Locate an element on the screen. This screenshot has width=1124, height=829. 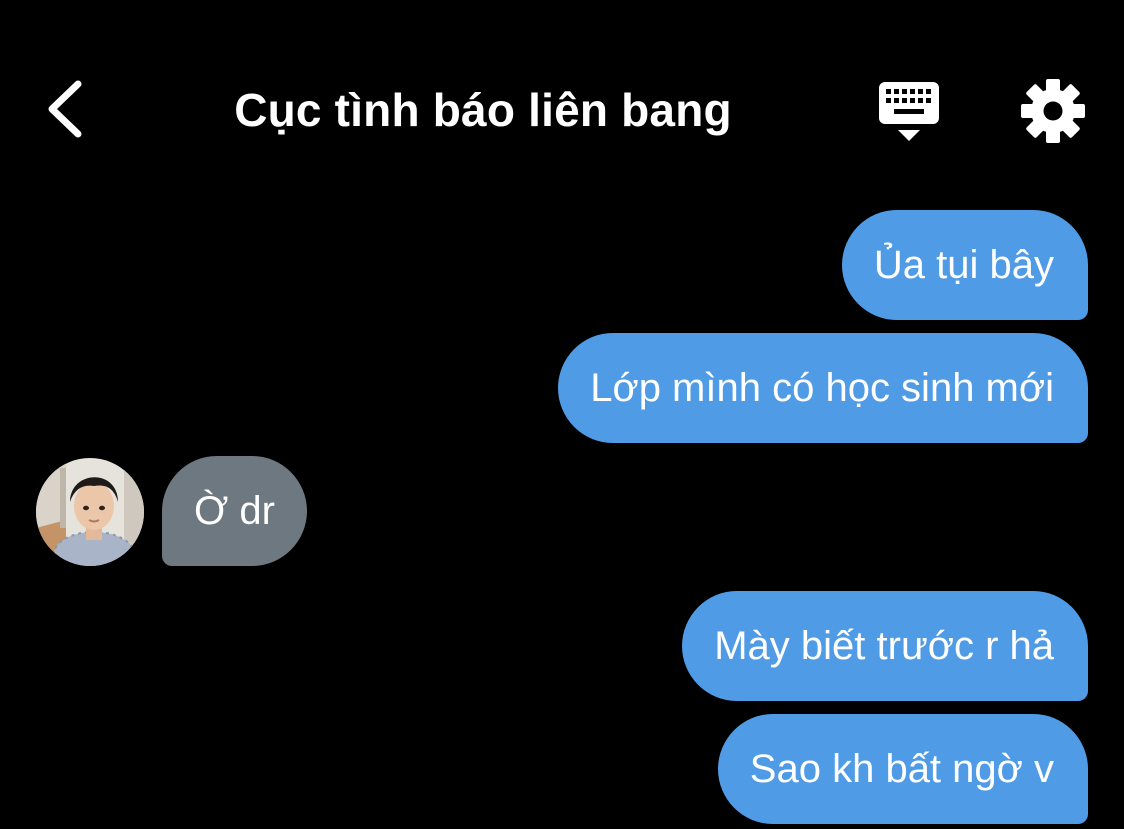
message-text: Lớp mình có học sinh mới is located at coordinates (822, 388).